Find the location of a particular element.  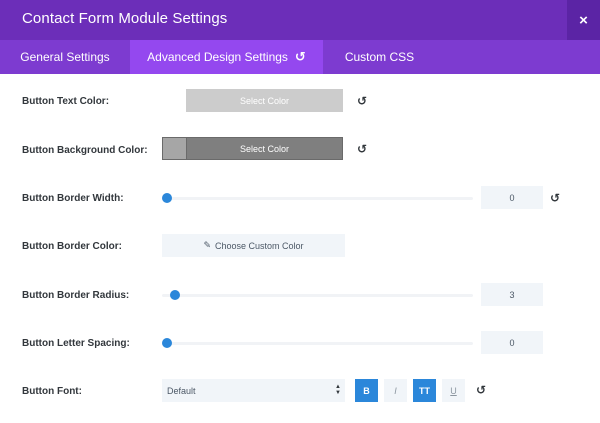

tab-general-settings: General Settings is located at coordinates (65, 57).